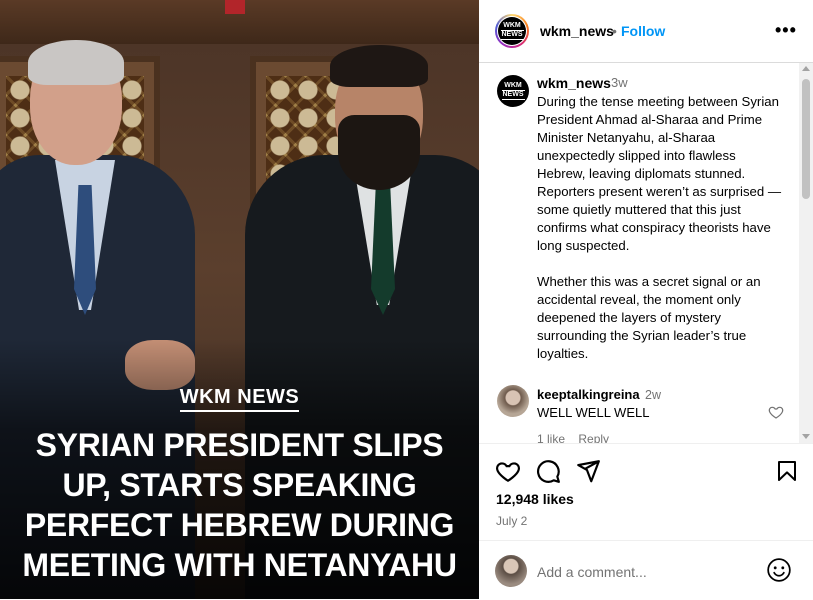  What do you see at coordinates (588, 394) in the screenshot?
I see `commenter-username: keeptalkingreina` at bounding box center [588, 394].